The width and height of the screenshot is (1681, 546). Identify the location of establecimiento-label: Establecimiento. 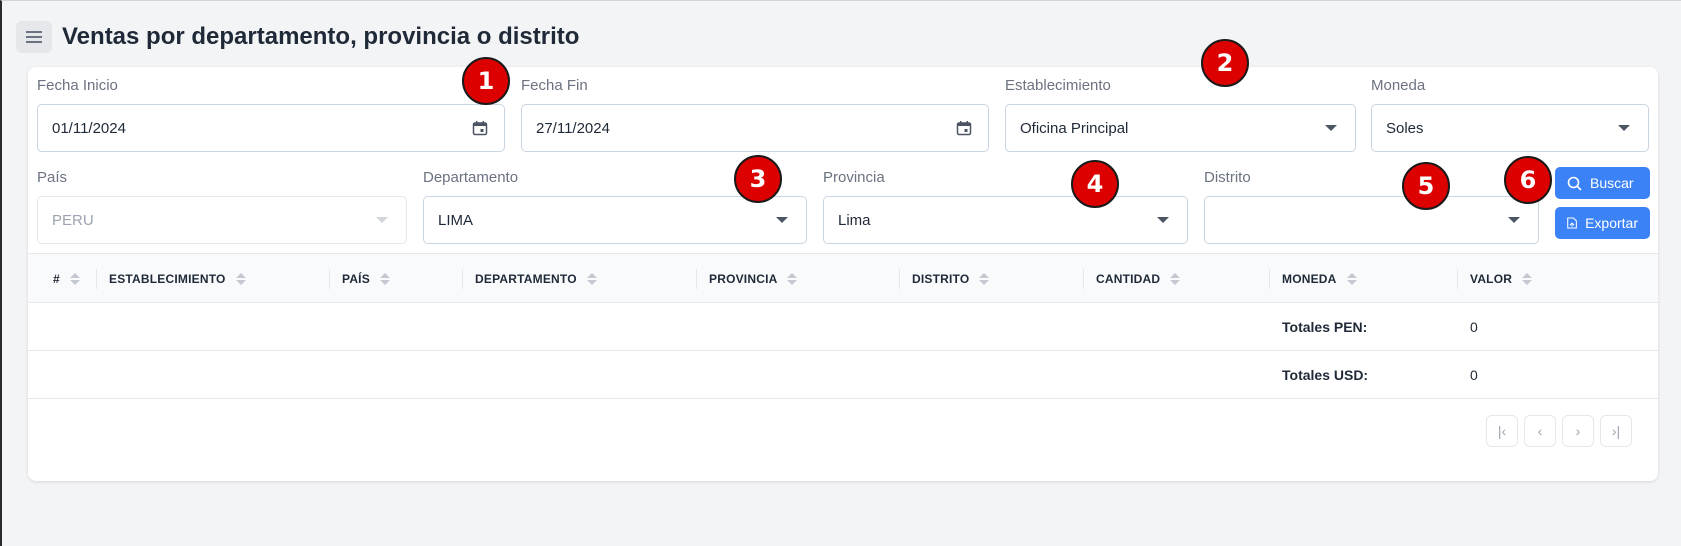
(1058, 85).